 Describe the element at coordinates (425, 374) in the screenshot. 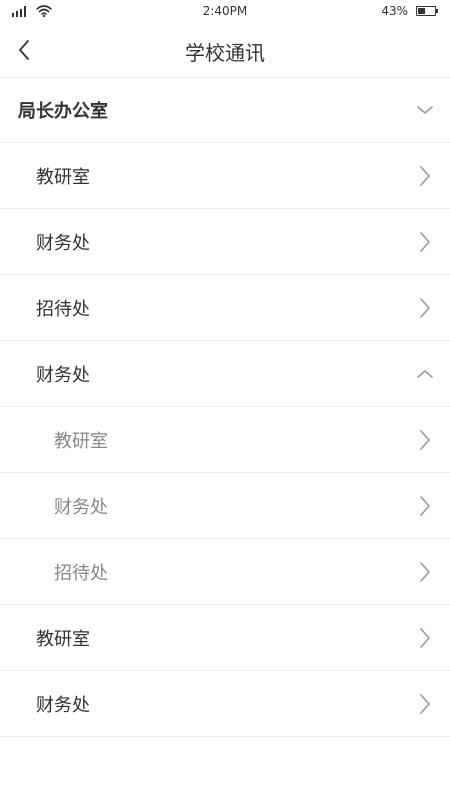

I see `chevron-up-icon` at that location.